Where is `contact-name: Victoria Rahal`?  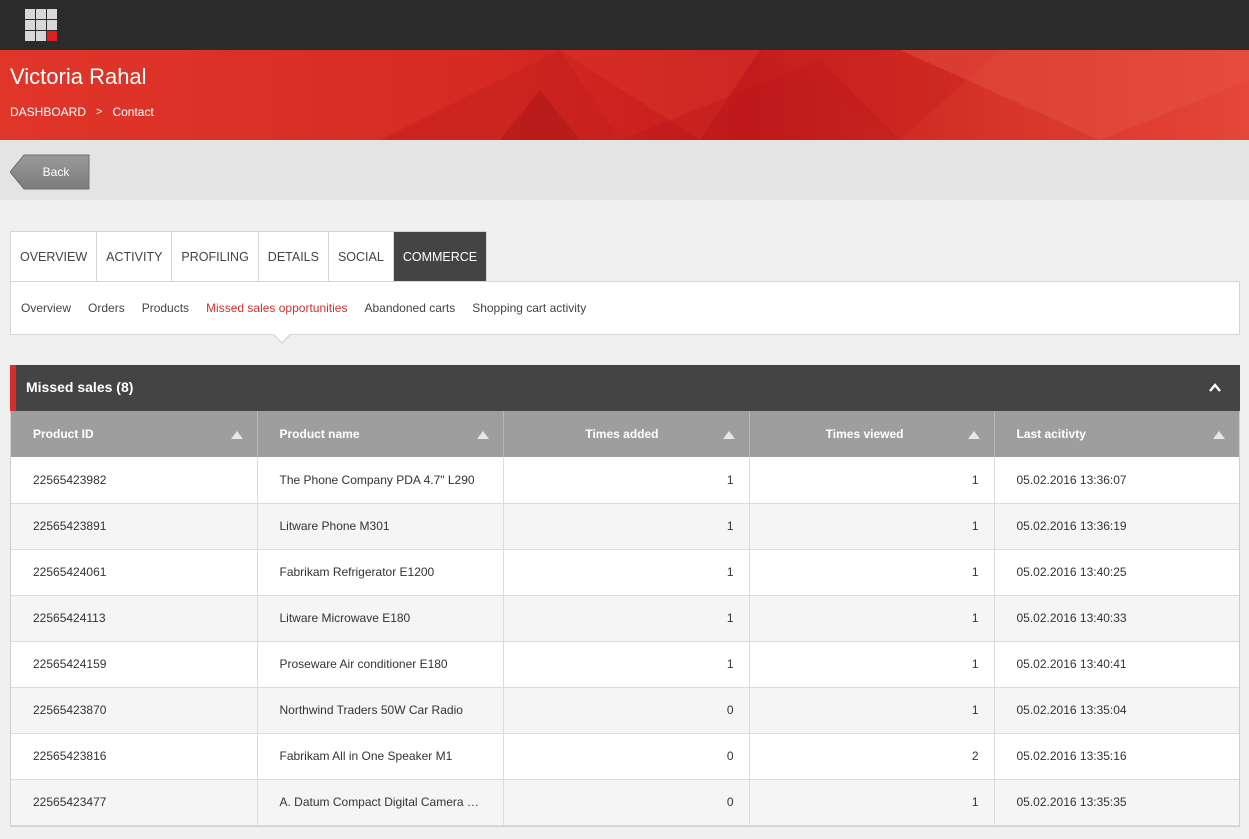 contact-name: Victoria Rahal is located at coordinates (78, 76).